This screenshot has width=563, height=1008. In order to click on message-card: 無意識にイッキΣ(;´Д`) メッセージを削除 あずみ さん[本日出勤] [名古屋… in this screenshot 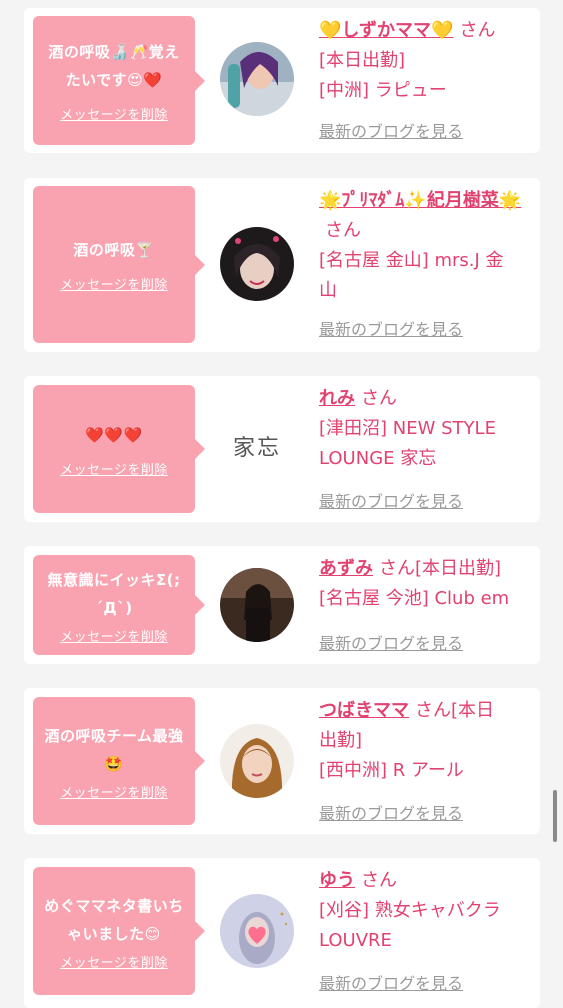, I will do `click(282, 605)`.